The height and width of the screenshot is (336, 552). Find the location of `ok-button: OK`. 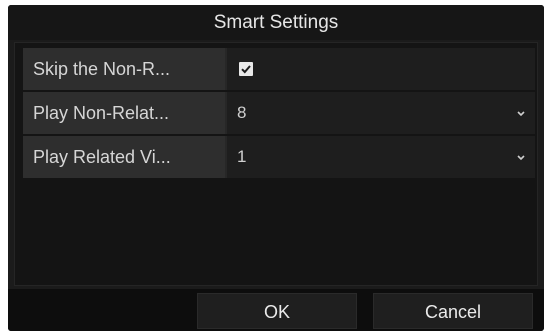

ok-button: OK is located at coordinates (277, 311).